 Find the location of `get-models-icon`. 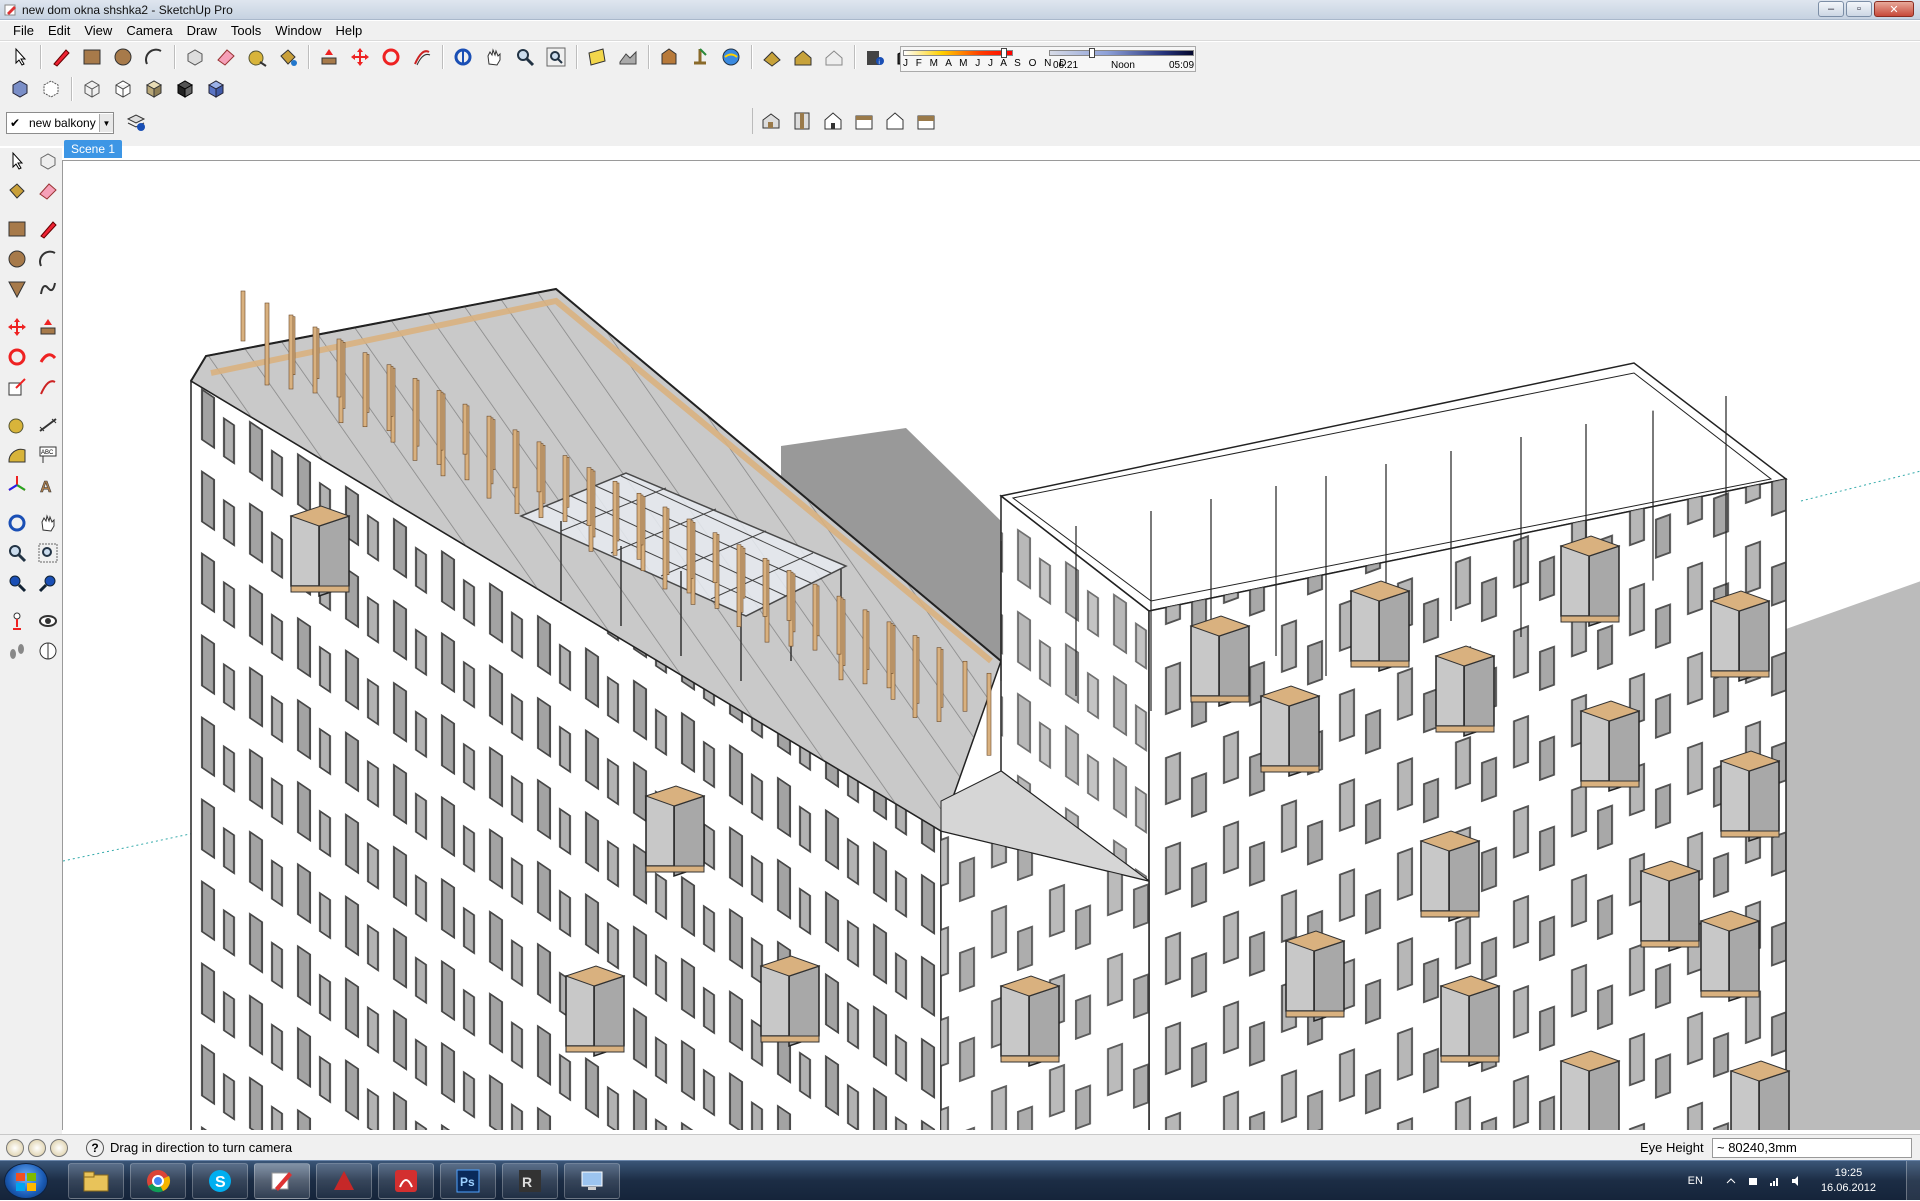

get-models-icon is located at coordinates (700, 57).